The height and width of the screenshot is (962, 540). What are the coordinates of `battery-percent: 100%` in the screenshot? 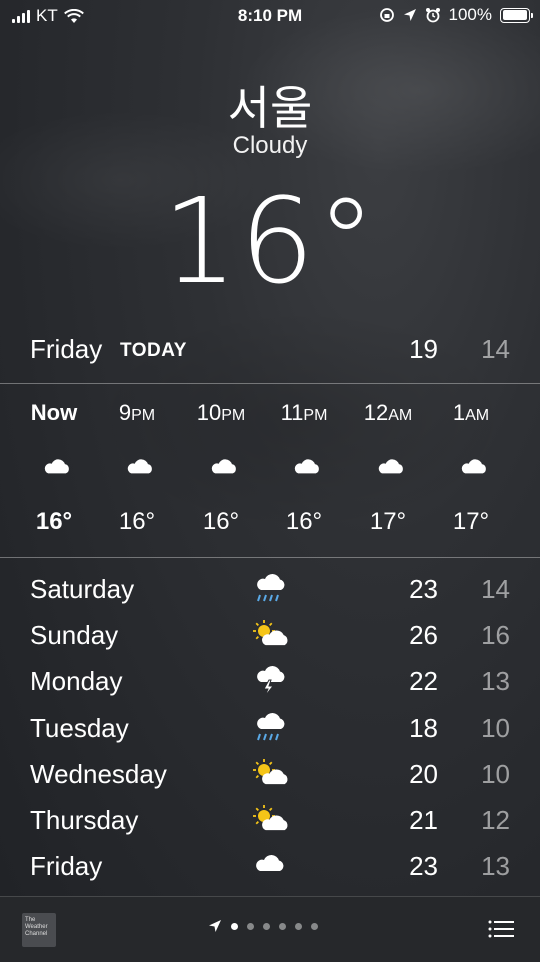 It's located at (470, 14).